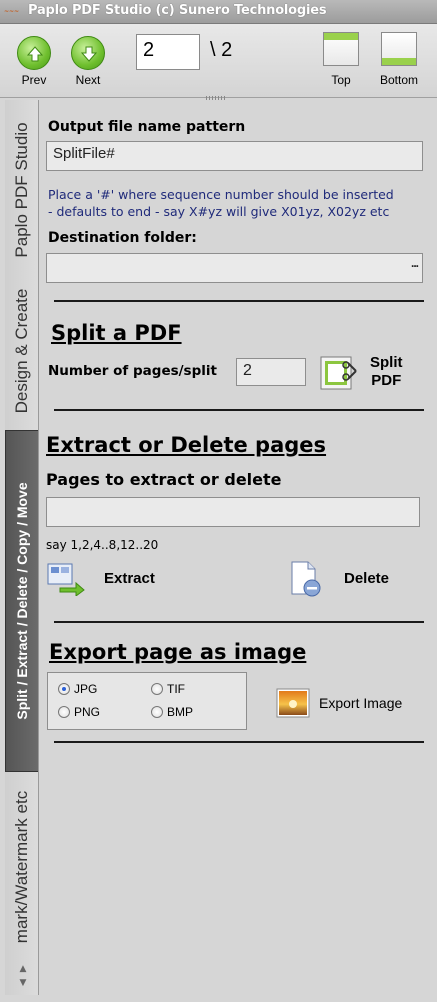 This screenshot has height=1002, width=437. I want to click on output-pattern-label: Output file name pattern, so click(147, 127).